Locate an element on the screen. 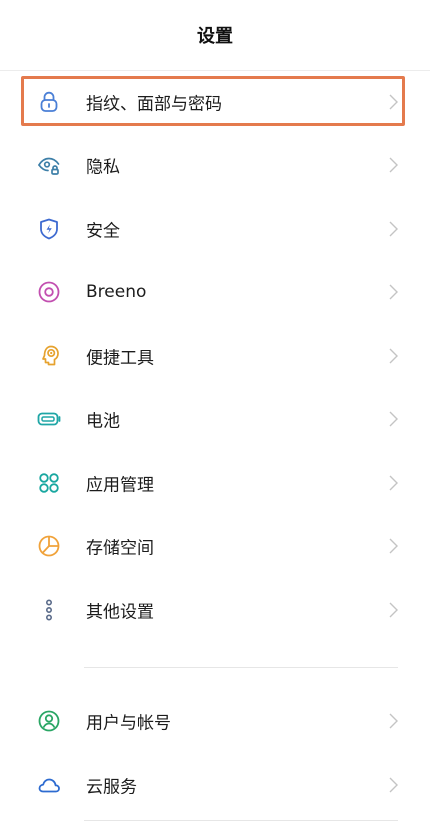 Image resolution: width=430 pixels, height=832 pixels. group-separator is located at coordinates (215, 666).